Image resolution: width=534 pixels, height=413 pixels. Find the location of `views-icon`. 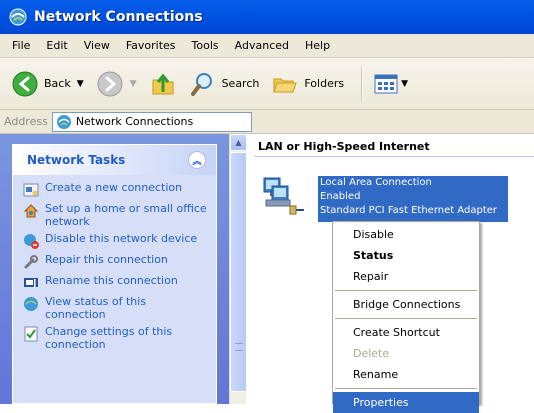

views-icon is located at coordinates (386, 83).